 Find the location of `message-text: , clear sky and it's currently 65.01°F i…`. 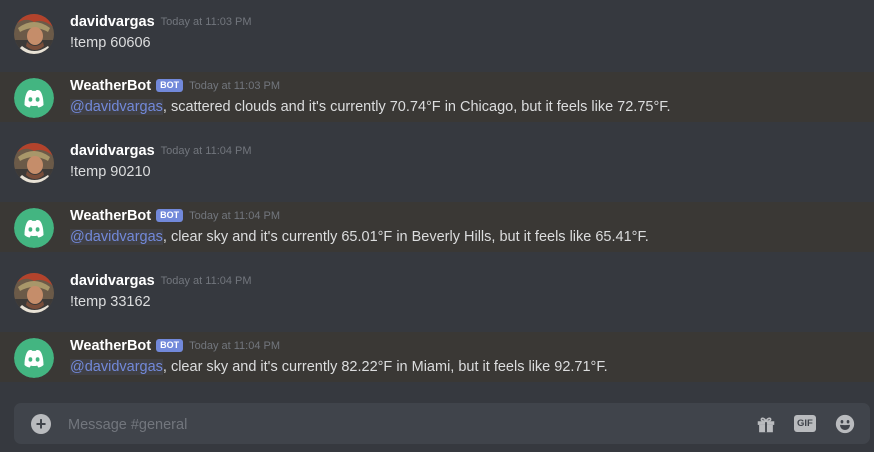

message-text: , clear sky and it's currently 65.01°F i… is located at coordinates (405, 237).